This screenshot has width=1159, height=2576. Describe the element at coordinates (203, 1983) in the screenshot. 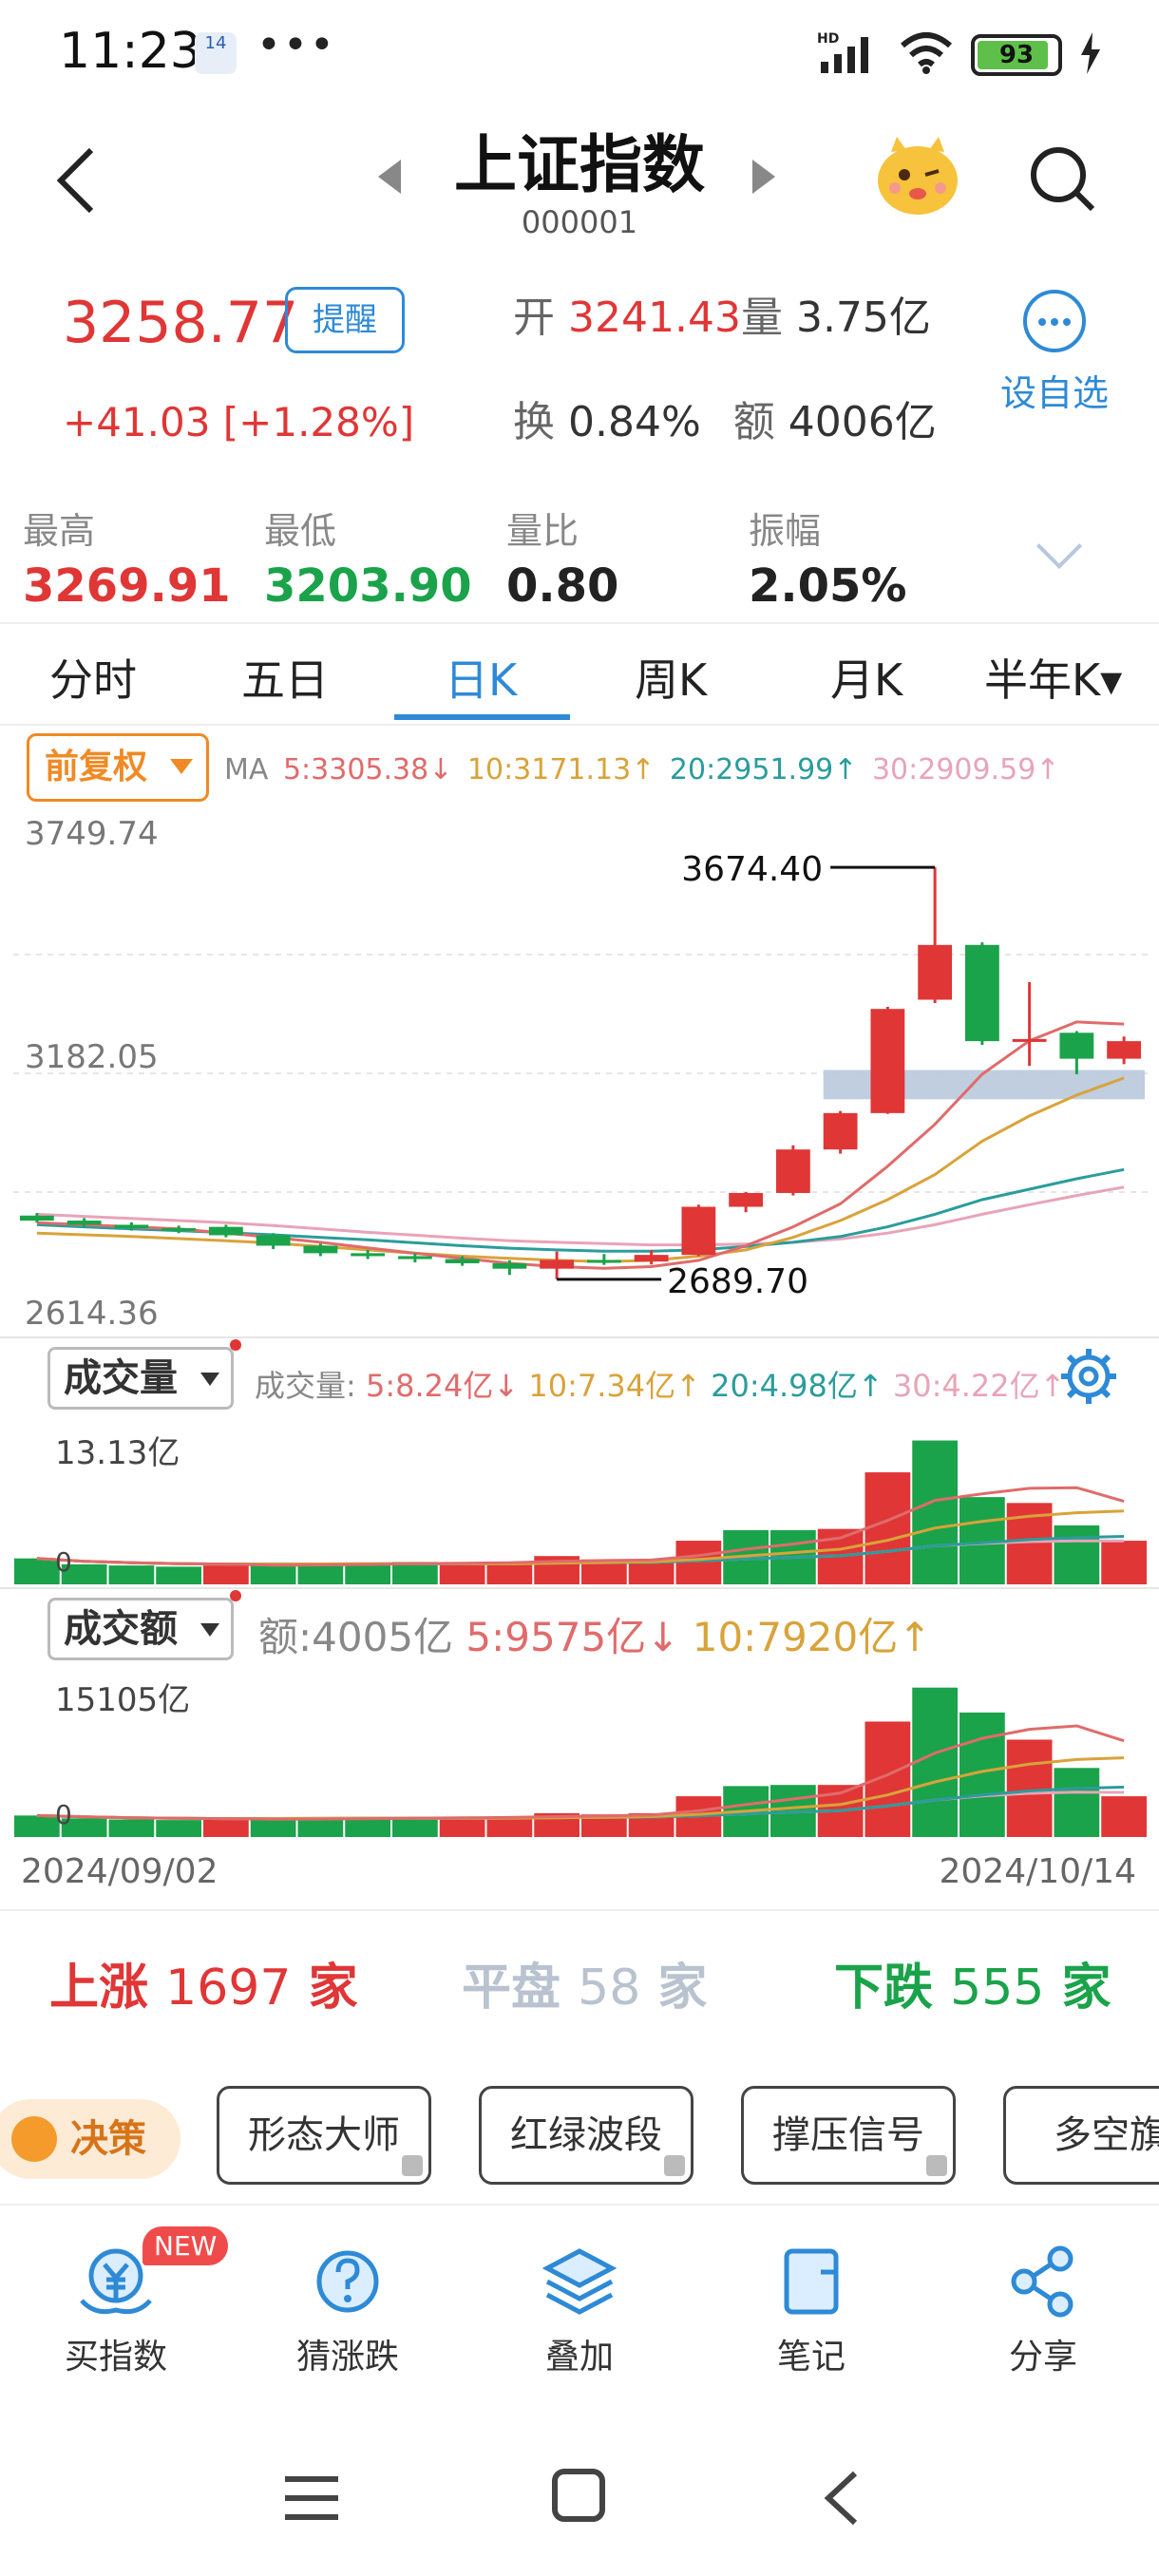

I see `advancers: 上涨 1697 家` at that location.